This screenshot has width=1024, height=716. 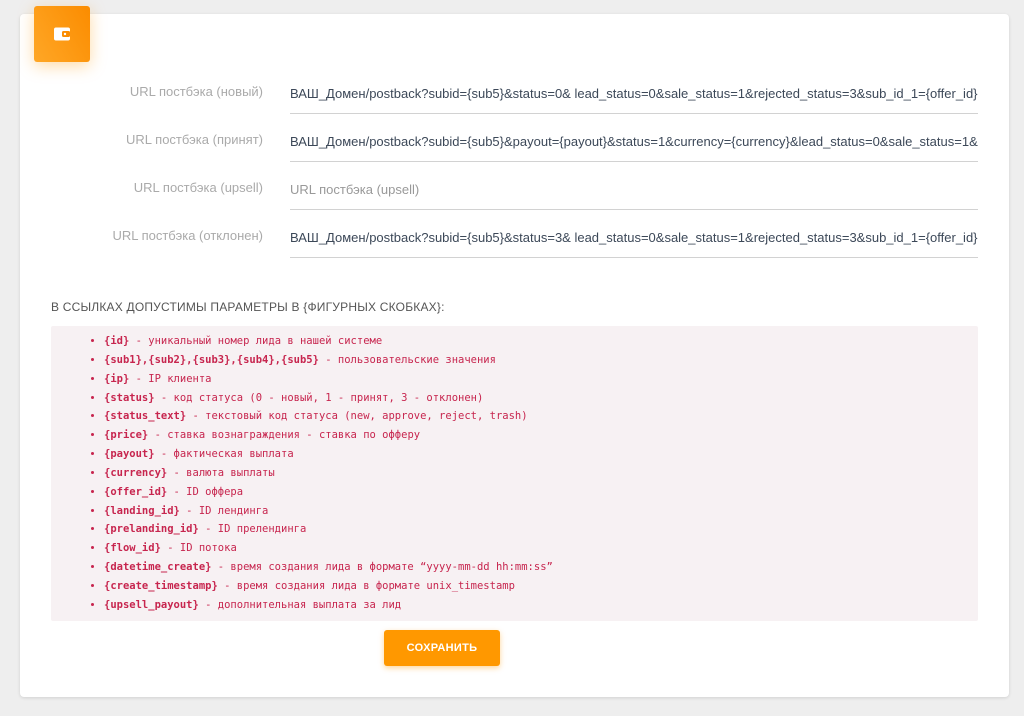 What do you see at coordinates (541, 548) in the screenshot?
I see `param-item: {flow_id} - ID потока` at bounding box center [541, 548].